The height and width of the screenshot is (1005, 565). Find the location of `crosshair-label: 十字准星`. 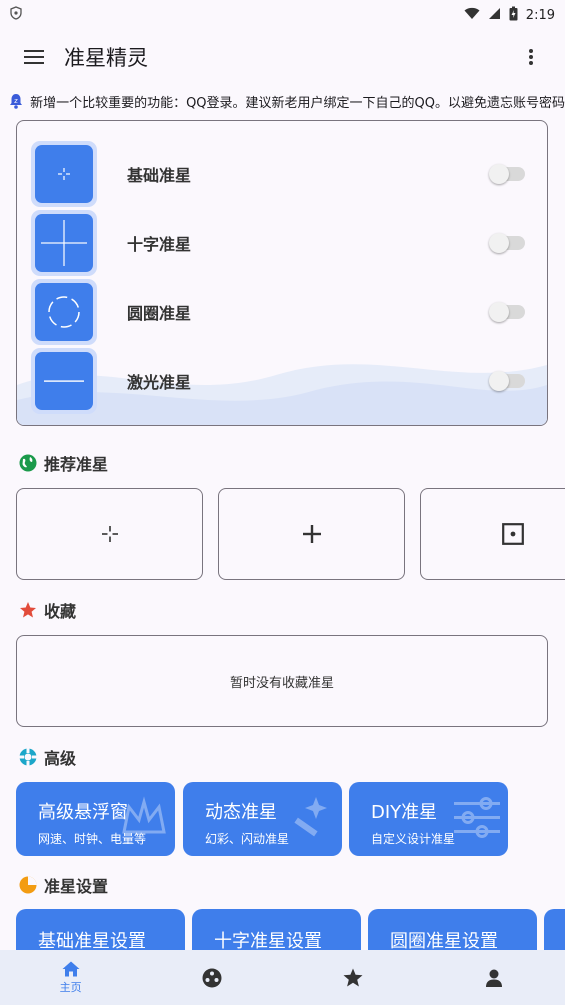

crosshair-label: 十字准星 is located at coordinates (159, 244).